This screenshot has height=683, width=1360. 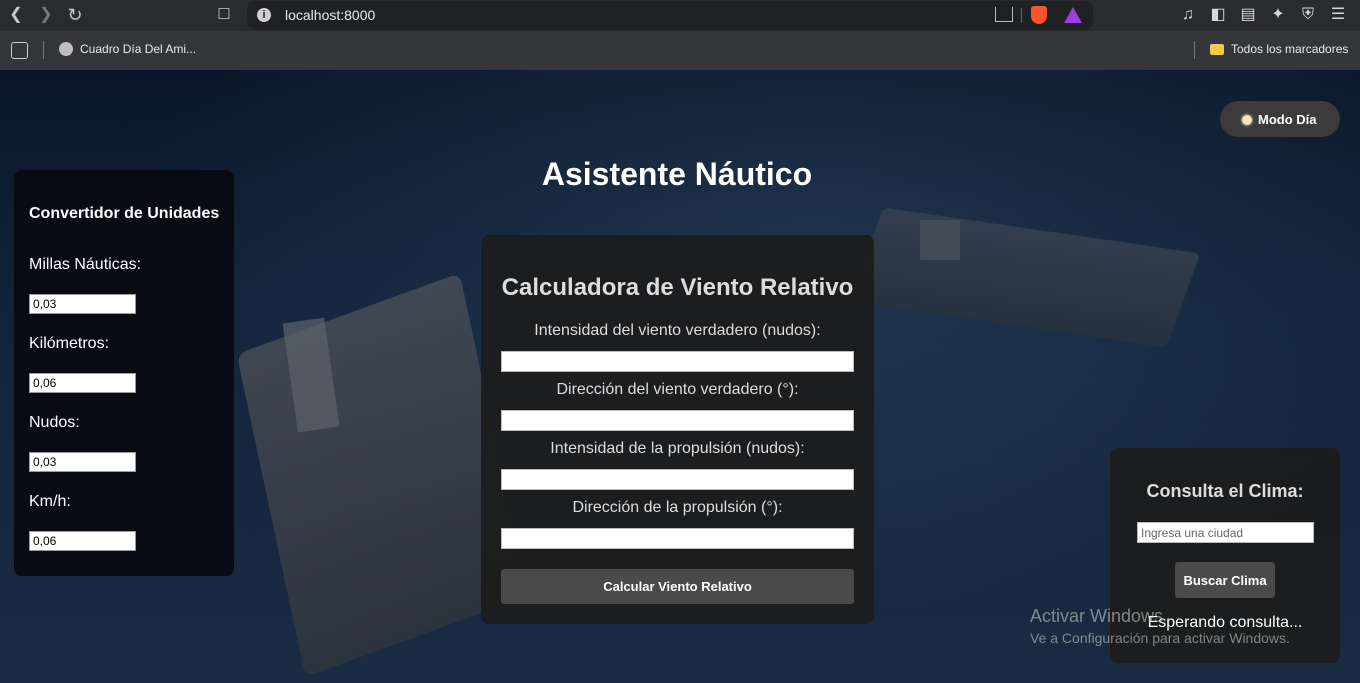 I want to click on true-wind-direction-label: Dirección del viento verdadero (°):, so click(x=677, y=389).